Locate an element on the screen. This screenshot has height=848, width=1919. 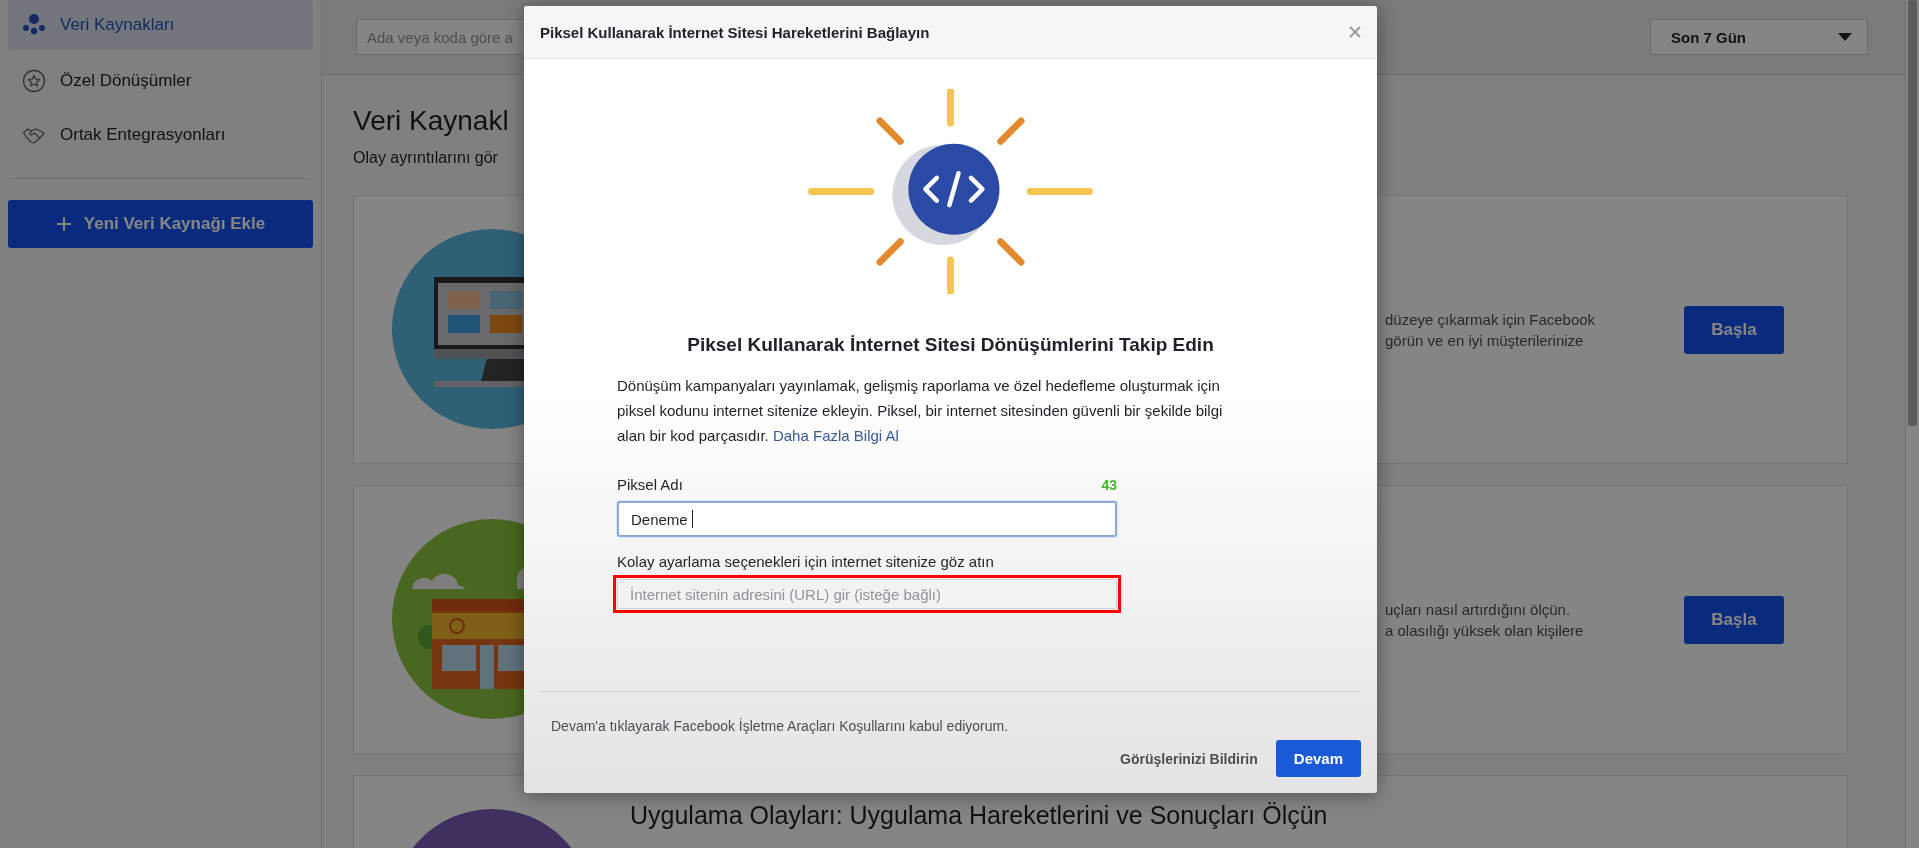
sidebar-label: Veri Kaynakları is located at coordinates (117, 25).